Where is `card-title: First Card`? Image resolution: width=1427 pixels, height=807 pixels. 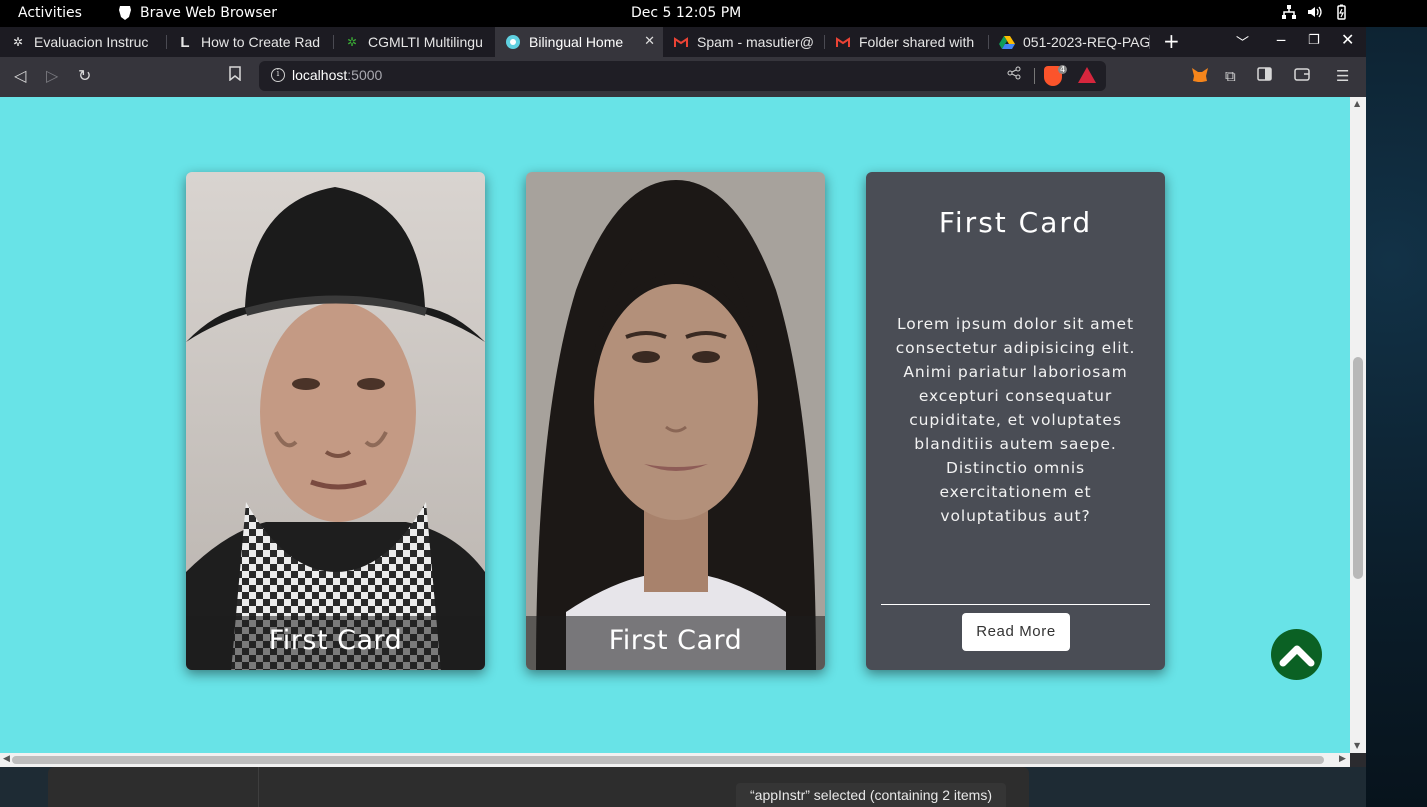
card-title: First Card is located at coordinates (1015, 222).